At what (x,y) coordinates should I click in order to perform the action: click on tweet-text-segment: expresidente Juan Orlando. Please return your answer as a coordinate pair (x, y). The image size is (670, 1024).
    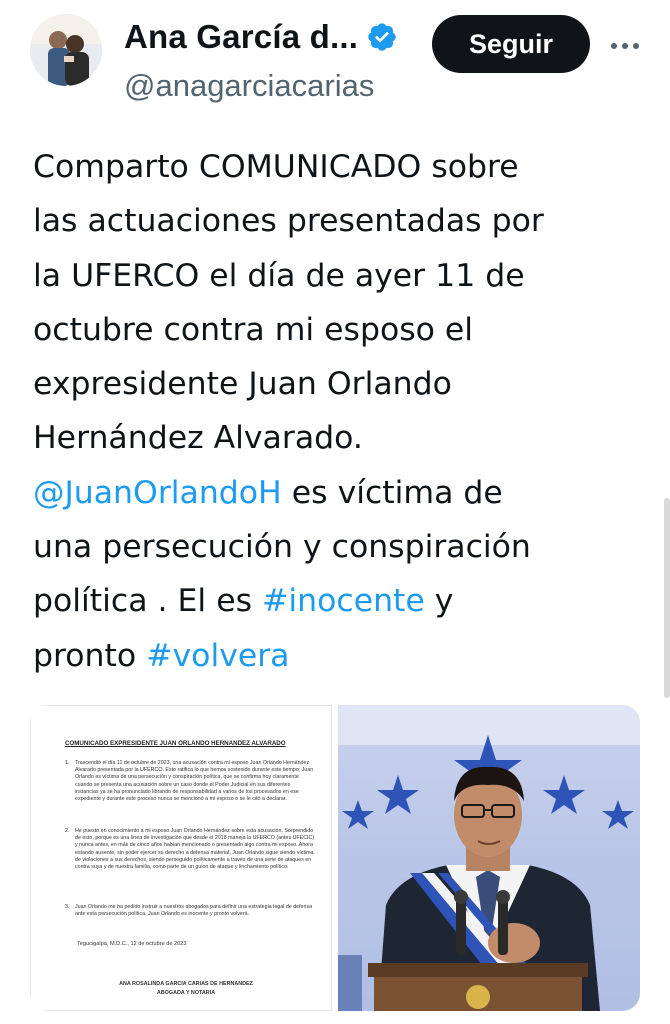
    Looking at the image, I should click on (242, 384).